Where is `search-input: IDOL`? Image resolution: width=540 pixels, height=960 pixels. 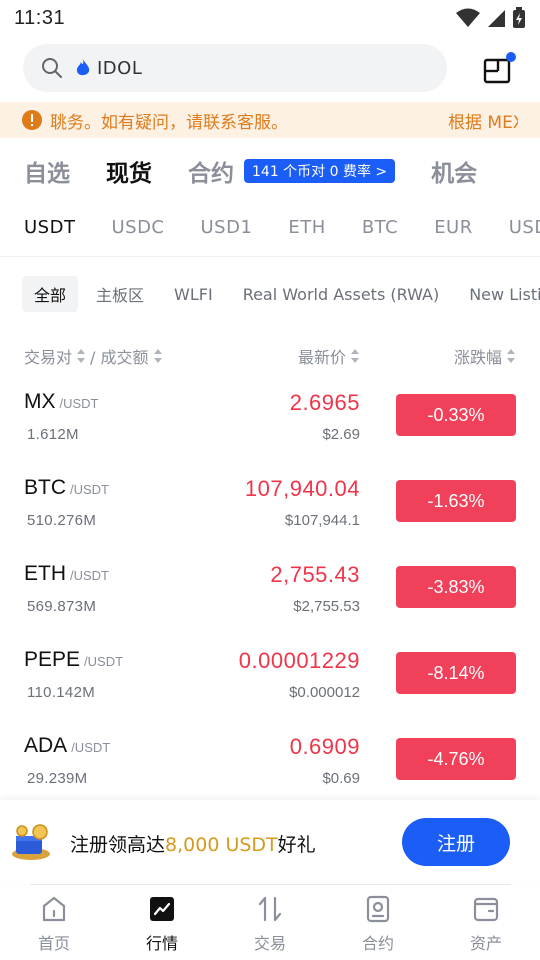
search-input: IDOL is located at coordinates (235, 68).